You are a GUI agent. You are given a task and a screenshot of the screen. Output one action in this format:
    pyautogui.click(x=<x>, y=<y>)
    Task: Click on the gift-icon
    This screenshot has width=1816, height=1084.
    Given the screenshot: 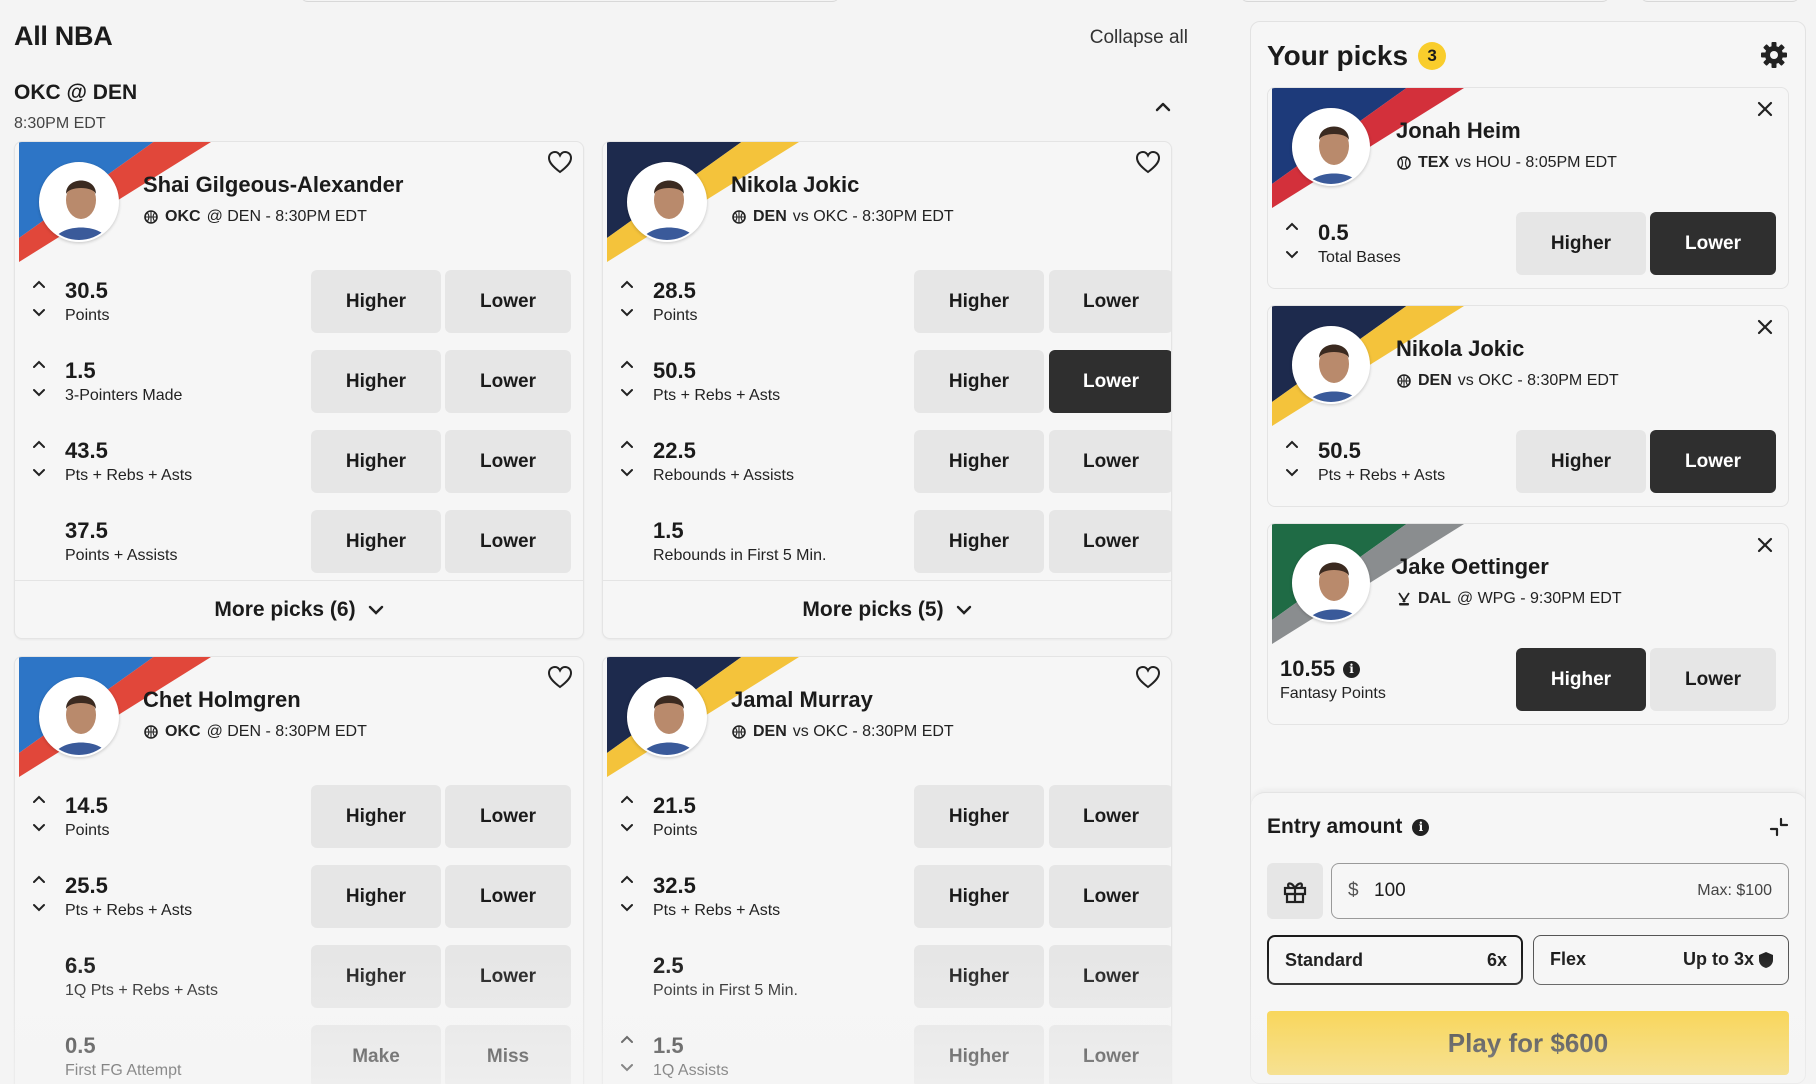 What is the action you would take?
    pyautogui.click(x=1295, y=893)
    